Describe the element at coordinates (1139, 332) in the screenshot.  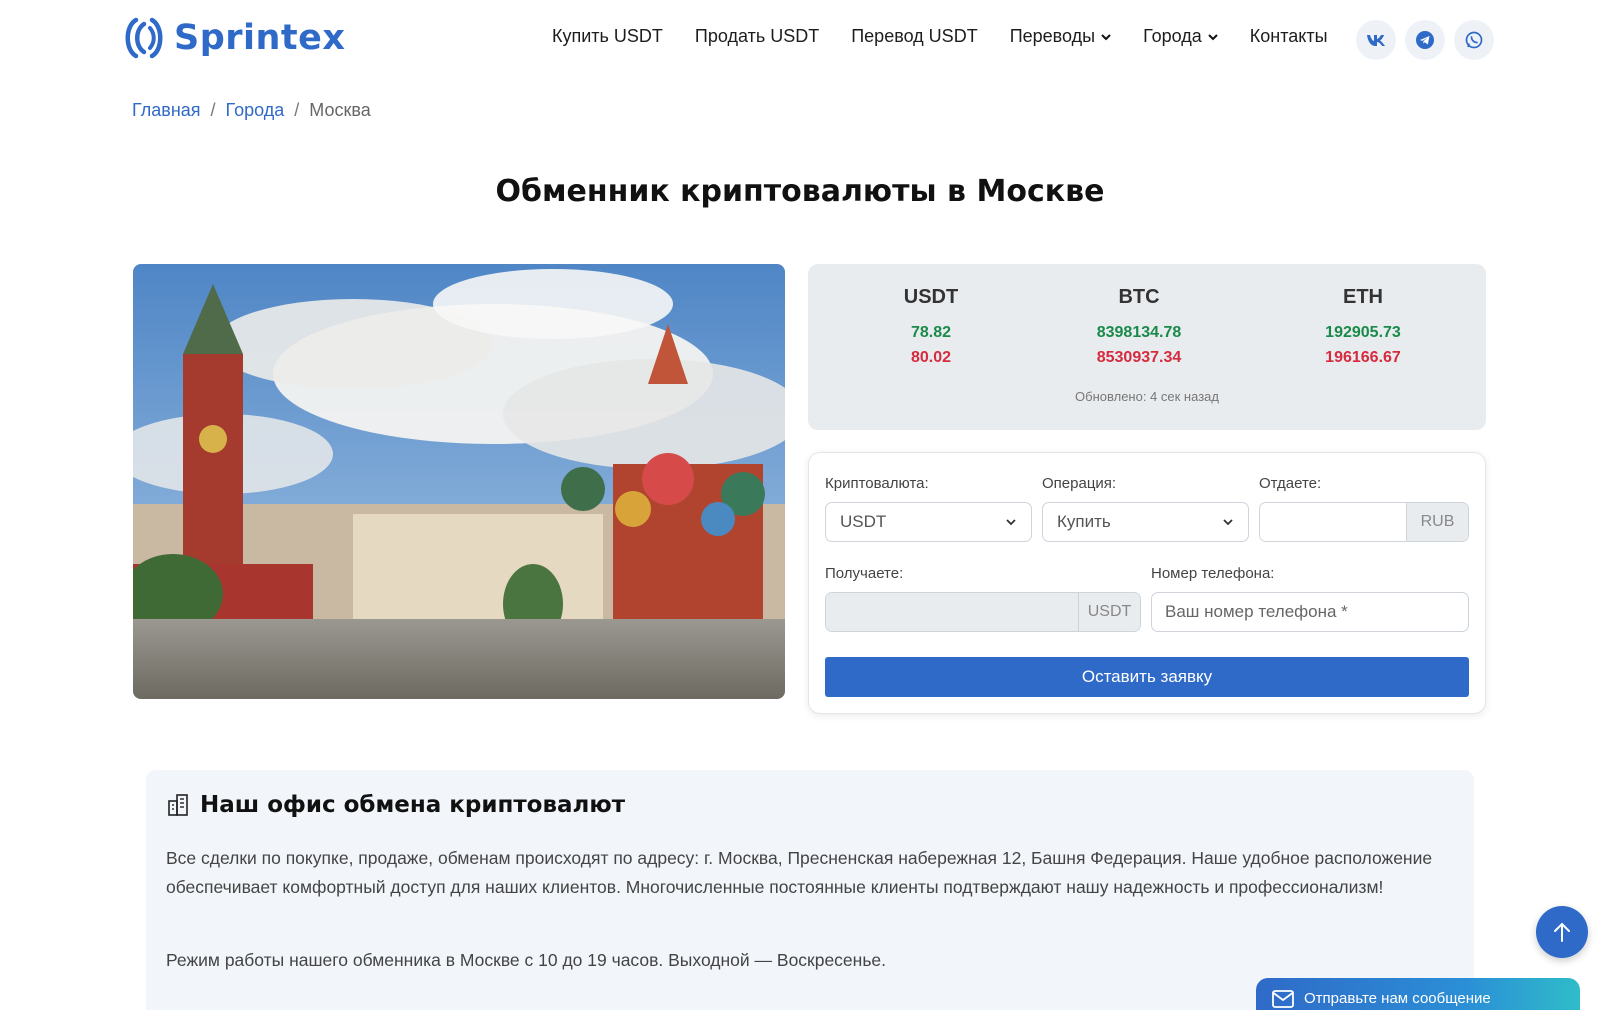
I see `rate-buy: 8398134.78` at that location.